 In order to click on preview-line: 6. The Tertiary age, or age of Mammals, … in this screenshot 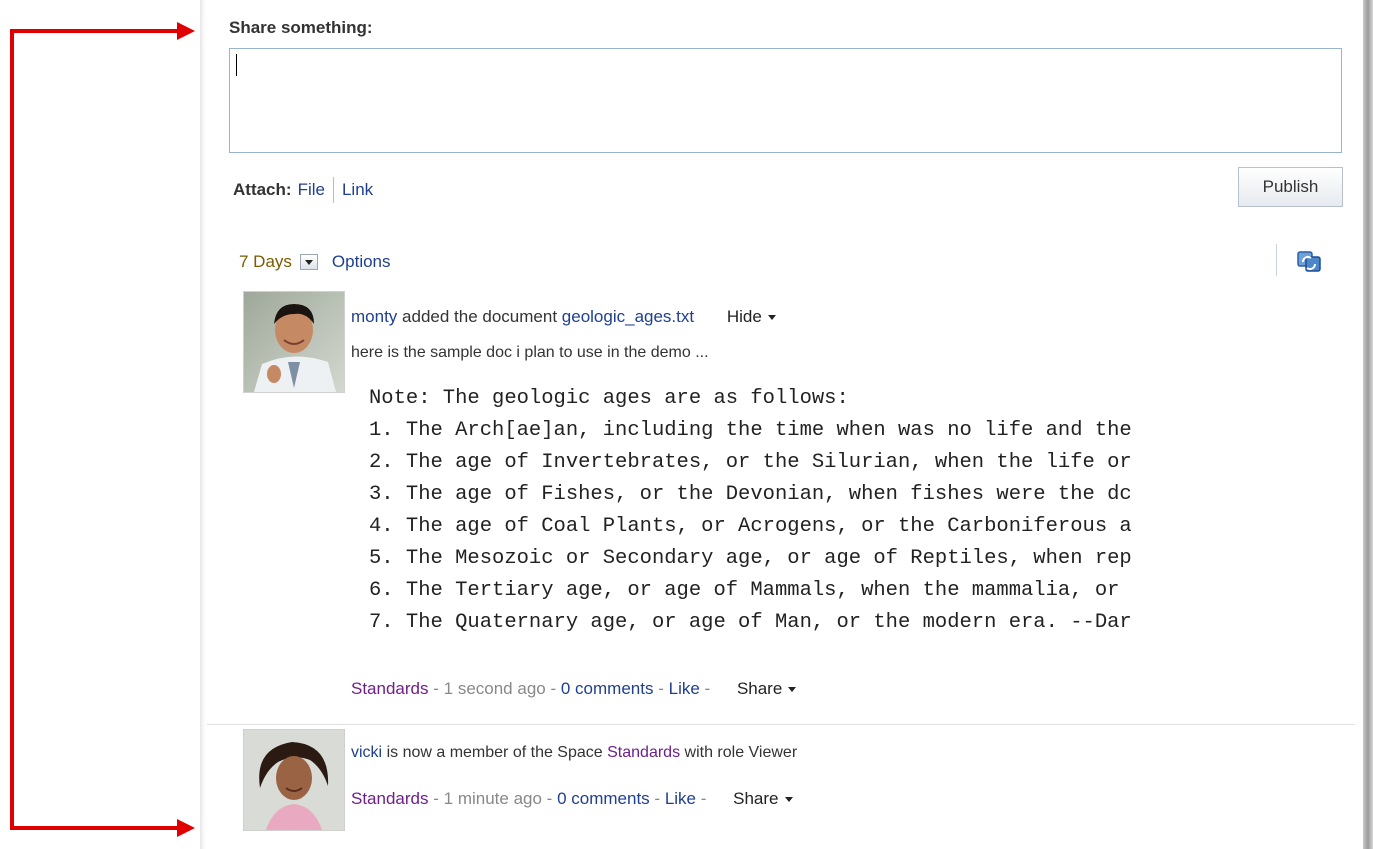, I will do `click(744, 590)`.